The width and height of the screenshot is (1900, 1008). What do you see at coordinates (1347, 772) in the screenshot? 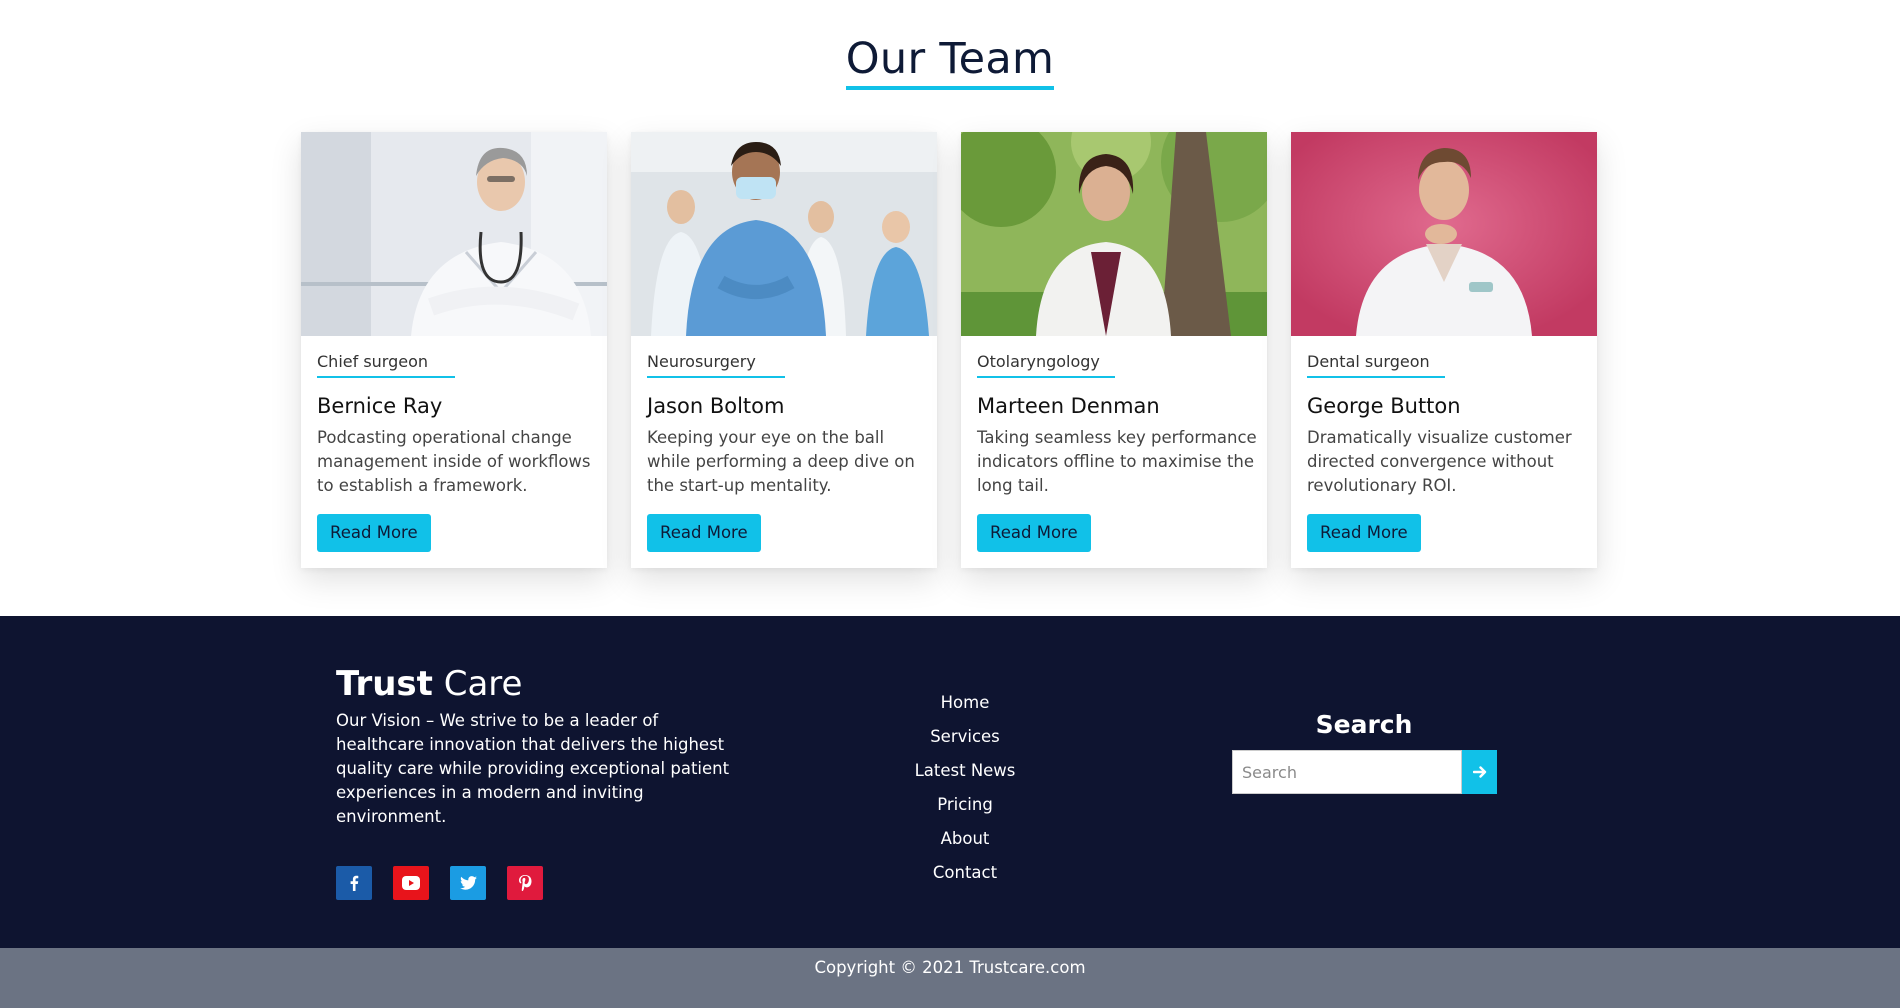
I see `search-input` at bounding box center [1347, 772].